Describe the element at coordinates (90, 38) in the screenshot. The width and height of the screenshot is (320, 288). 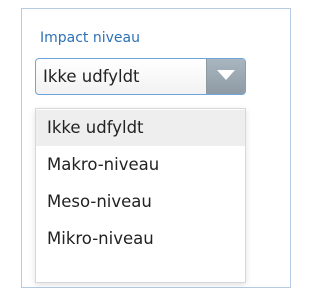
I see `impact-niveau-label: Impact niveau` at that location.